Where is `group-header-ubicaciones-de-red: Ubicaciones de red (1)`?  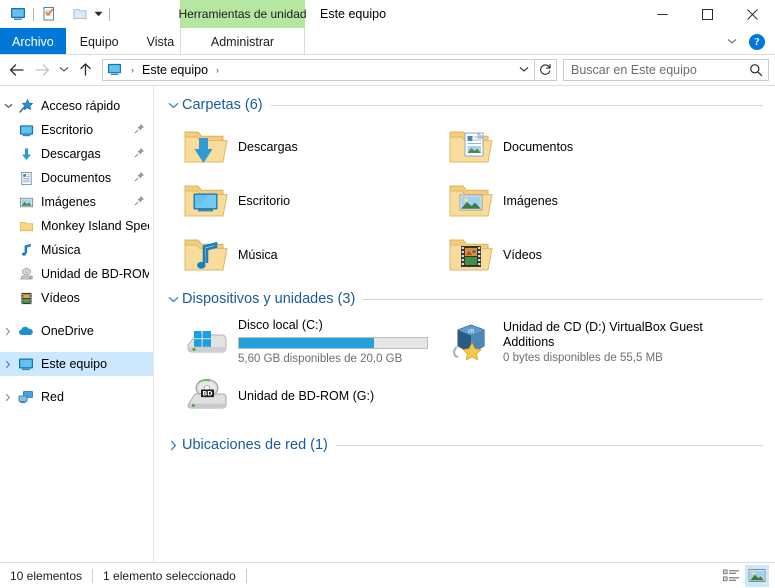
group-header-ubicaciones-de-red: Ubicaciones de red (1) is located at coordinates (469, 445).